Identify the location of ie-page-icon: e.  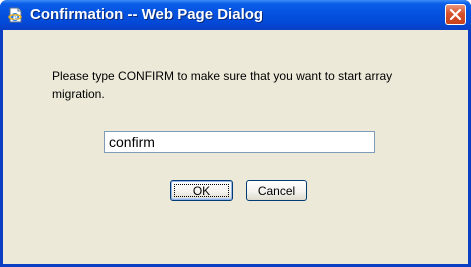
(16, 15).